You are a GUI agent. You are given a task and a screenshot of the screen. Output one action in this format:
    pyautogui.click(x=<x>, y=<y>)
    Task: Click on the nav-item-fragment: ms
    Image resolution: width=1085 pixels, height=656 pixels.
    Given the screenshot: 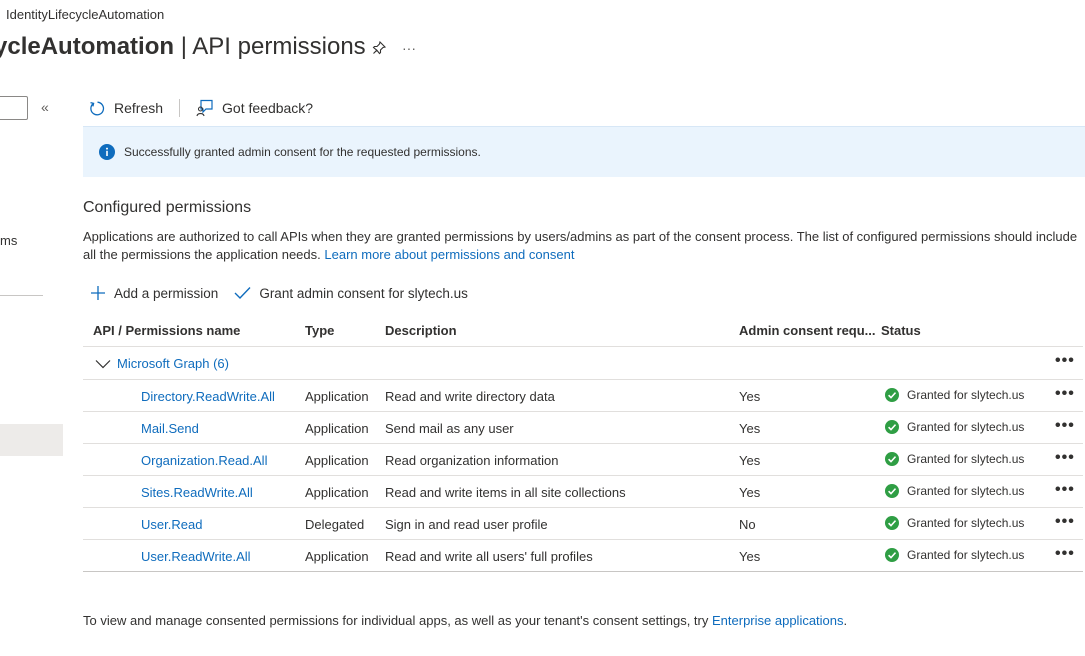 What is the action you would take?
    pyautogui.click(x=8, y=240)
    